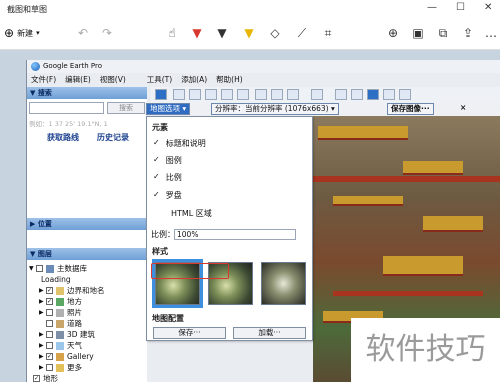 The image size is (500, 382). I want to click on layer-item: ▶ 更多, so click(87, 367).